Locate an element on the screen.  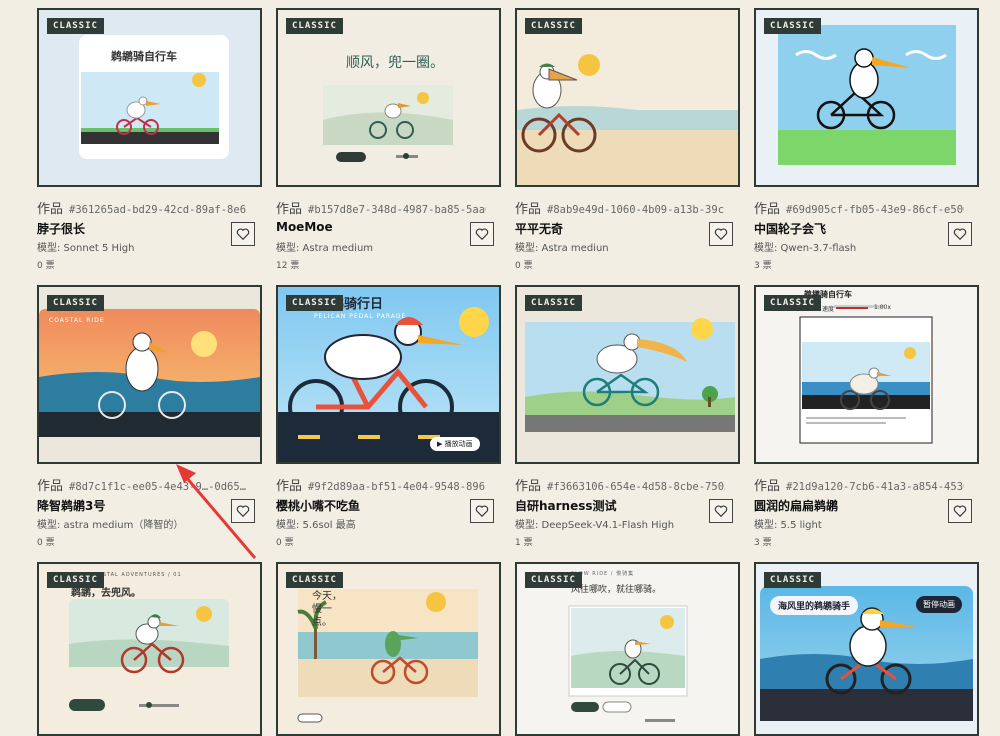
artwork-thumbnail: CLASSIC COASTAL RIDE is located at coordinates (149, 374).